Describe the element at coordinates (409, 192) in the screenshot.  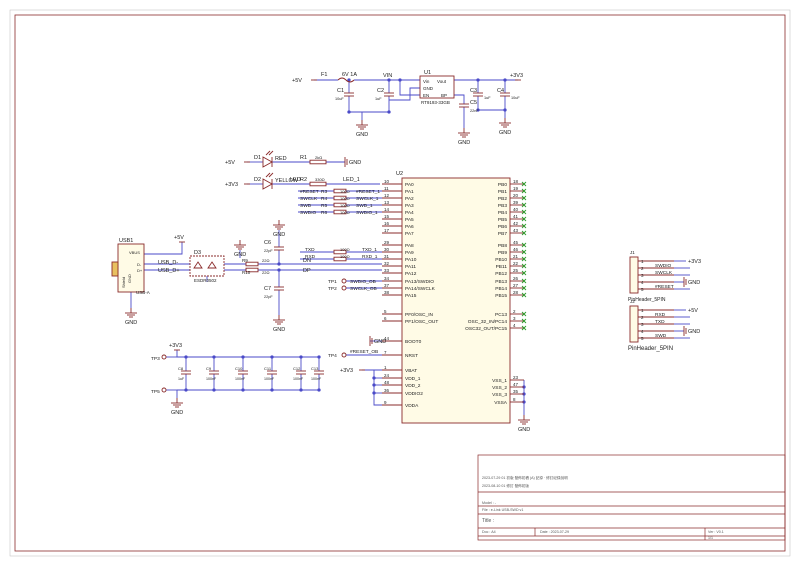
I see `mcu-pin-name: PA1` at that location.